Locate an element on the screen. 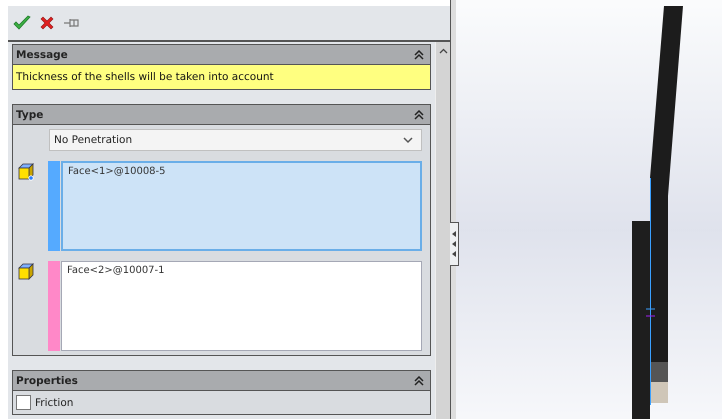 Image resolution: width=722 pixels, height=419 pixels. selection-list: Face<2>@10007-1 is located at coordinates (241, 306).